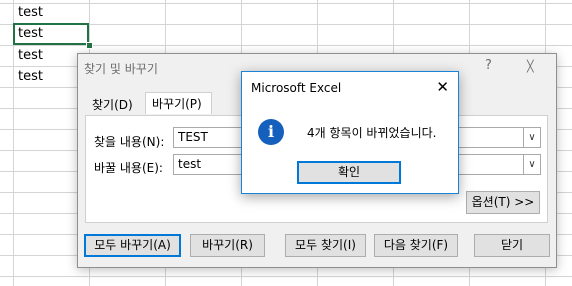 This screenshot has height=286, width=572. What do you see at coordinates (532, 164) in the screenshot?
I see `replace-dropdown-arrow-icon: ∨` at bounding box center [532, 164].